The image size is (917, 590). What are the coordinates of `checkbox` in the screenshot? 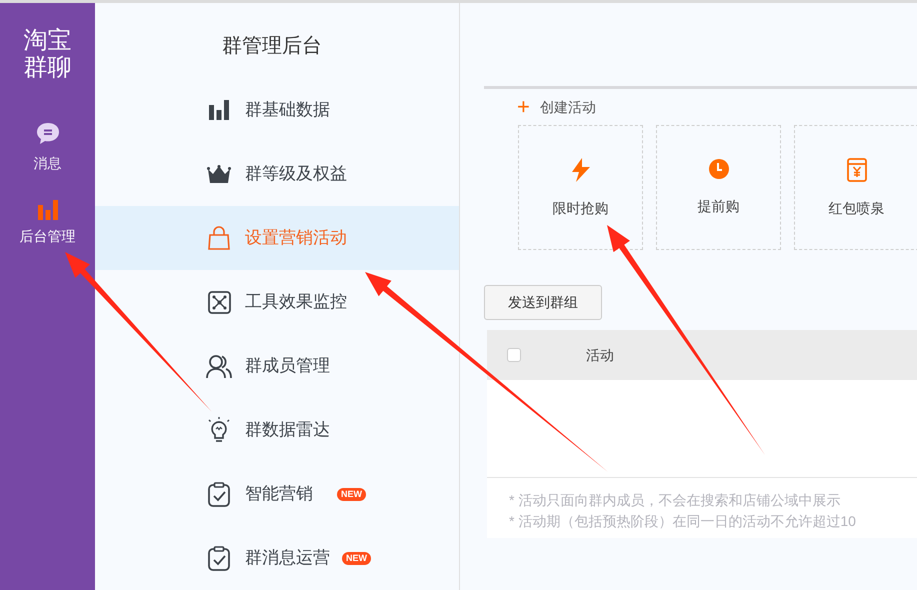 It's located at (514, 355).